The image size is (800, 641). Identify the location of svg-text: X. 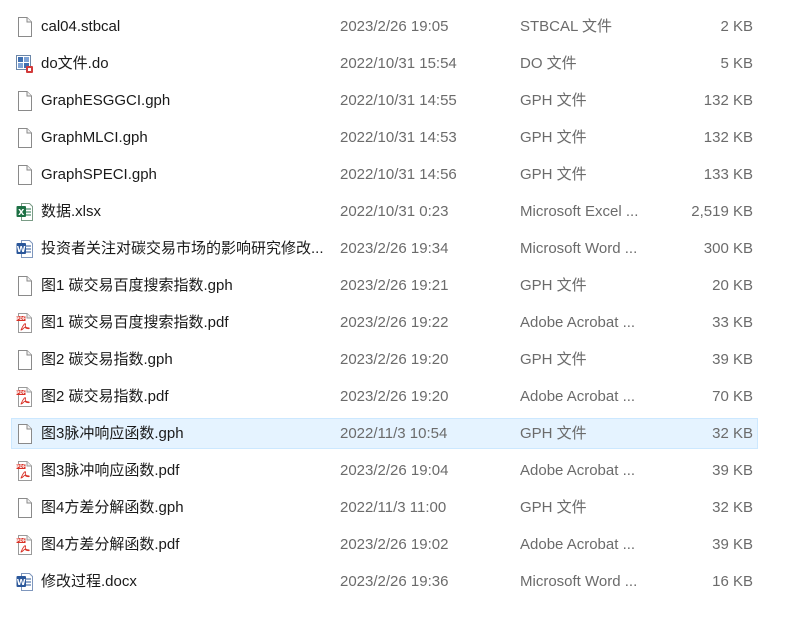
(21, 212).